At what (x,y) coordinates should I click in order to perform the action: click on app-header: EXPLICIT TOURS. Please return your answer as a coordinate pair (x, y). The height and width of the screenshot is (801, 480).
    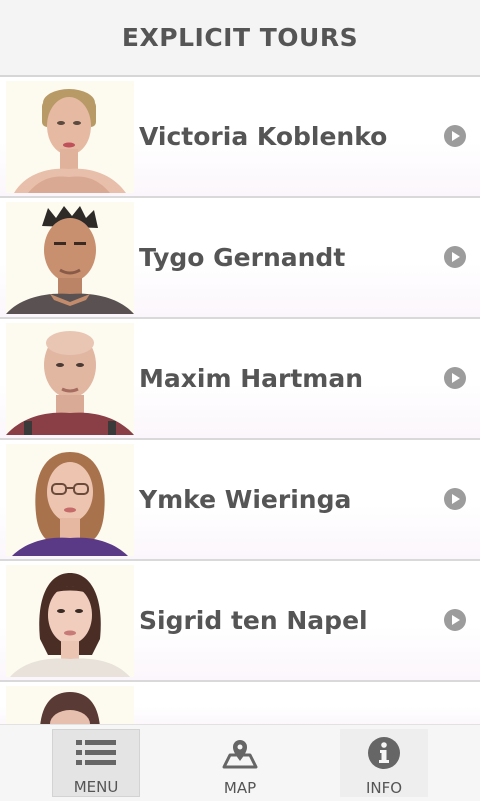
    Looking at the image, I should click on (240, 38).